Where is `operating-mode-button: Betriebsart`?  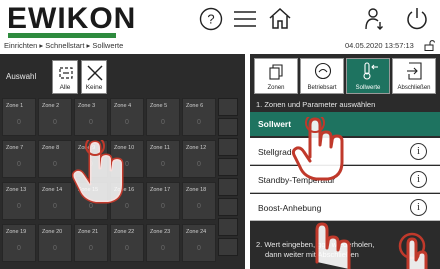 operating-mode-button: Betriebsart is located at coordinates (322, 76).